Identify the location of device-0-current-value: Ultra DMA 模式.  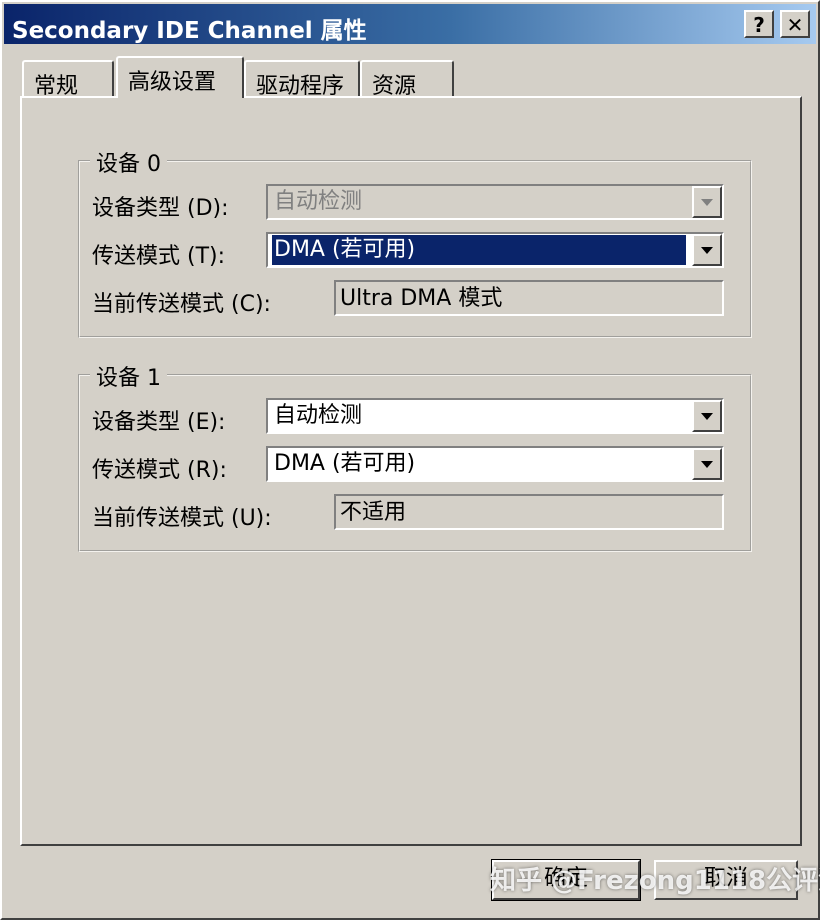
(421, 298).